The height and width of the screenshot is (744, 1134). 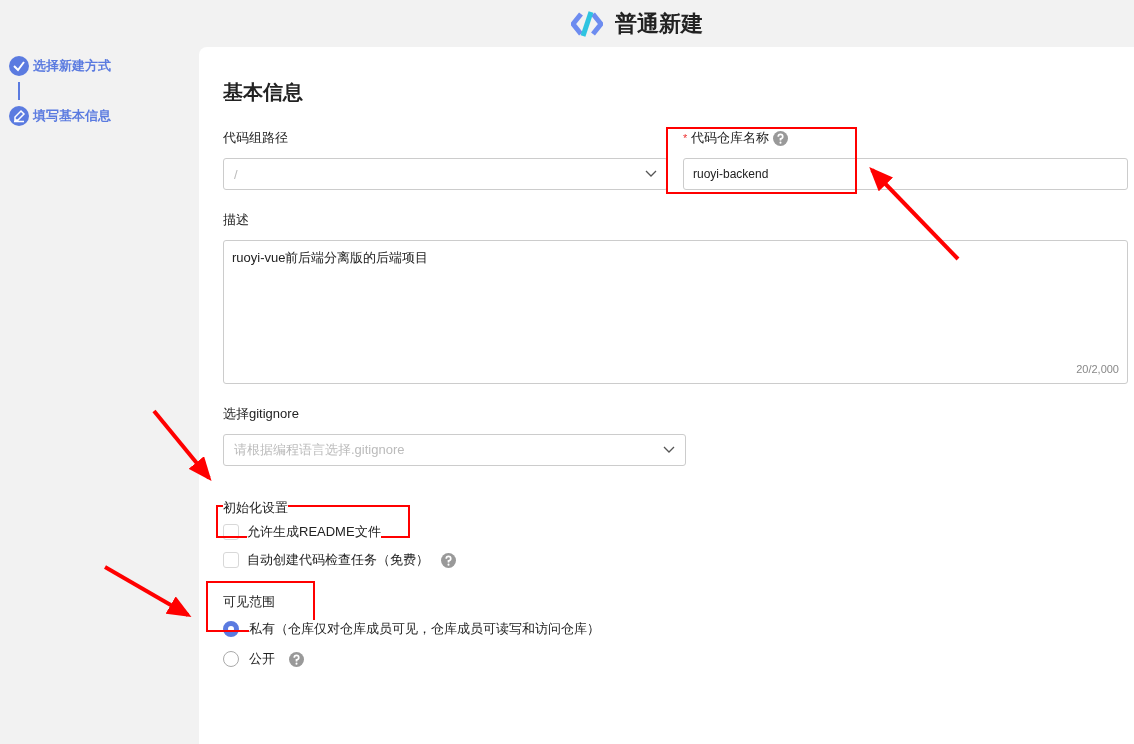 What do you see at coordinates (685, 138) in the screenshot?
I see `required-mark: *` at bounding box center [685, 138].